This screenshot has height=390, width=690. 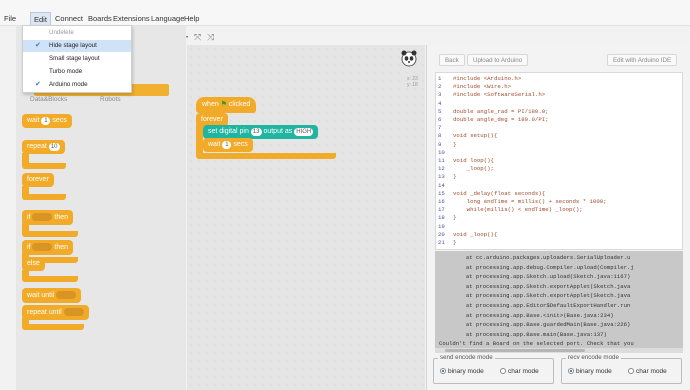 I want to click on recv-binary-mode-radio: binary mode, so click(x=590, y=371).